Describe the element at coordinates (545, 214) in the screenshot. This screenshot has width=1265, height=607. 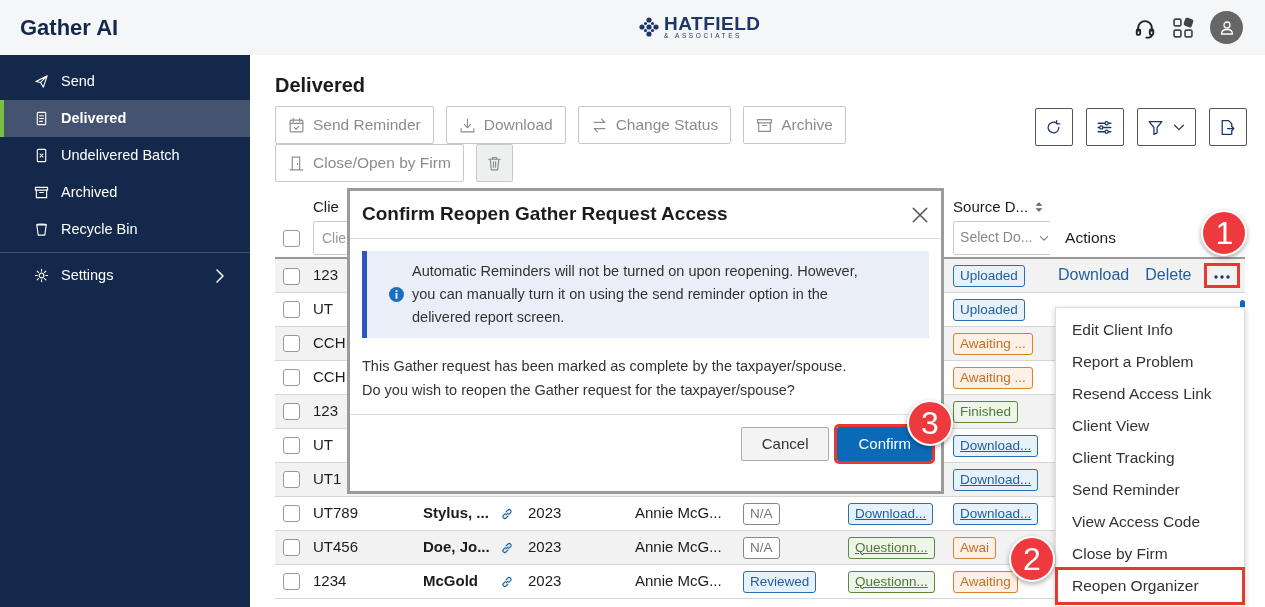
I see `dialog-title: Confirm Reopen Gather Request Access` at that location.